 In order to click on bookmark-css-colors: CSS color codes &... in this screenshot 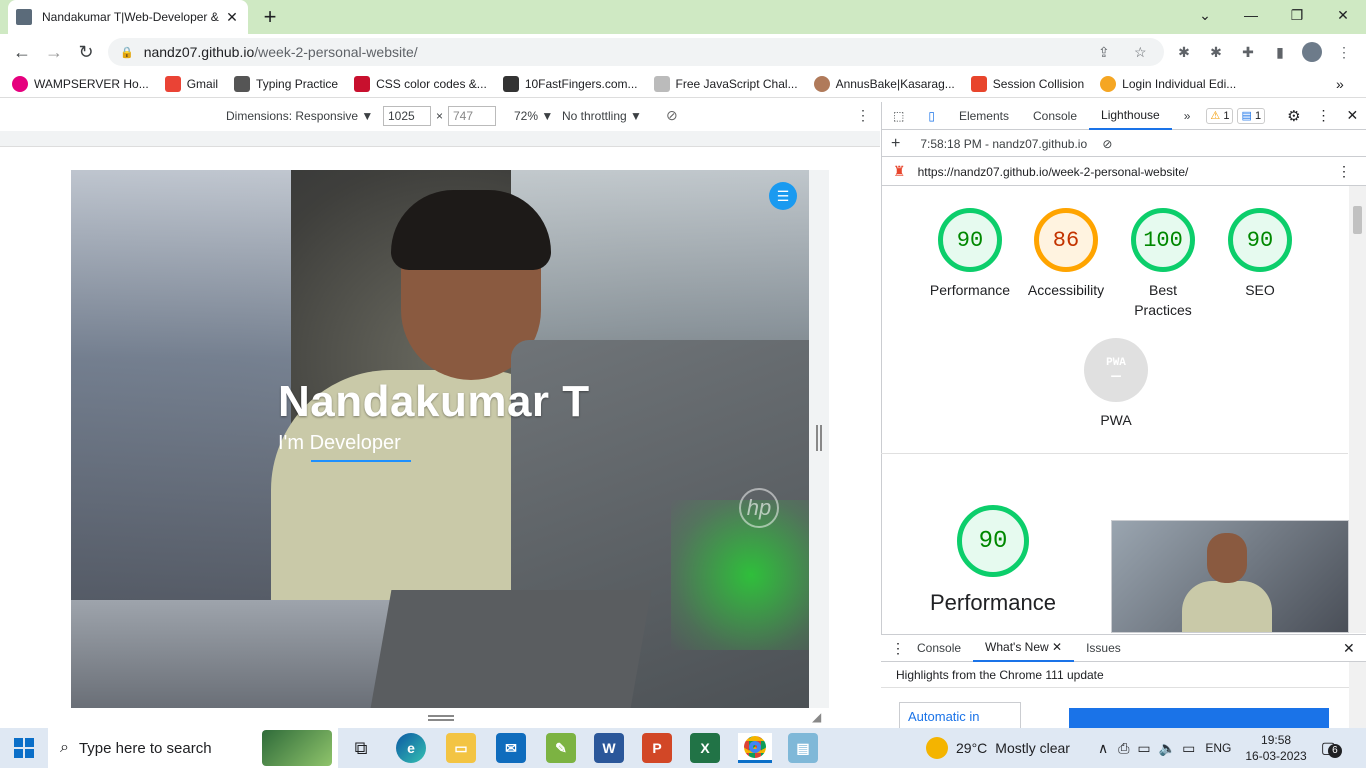, I will do `click(420, 83)`.